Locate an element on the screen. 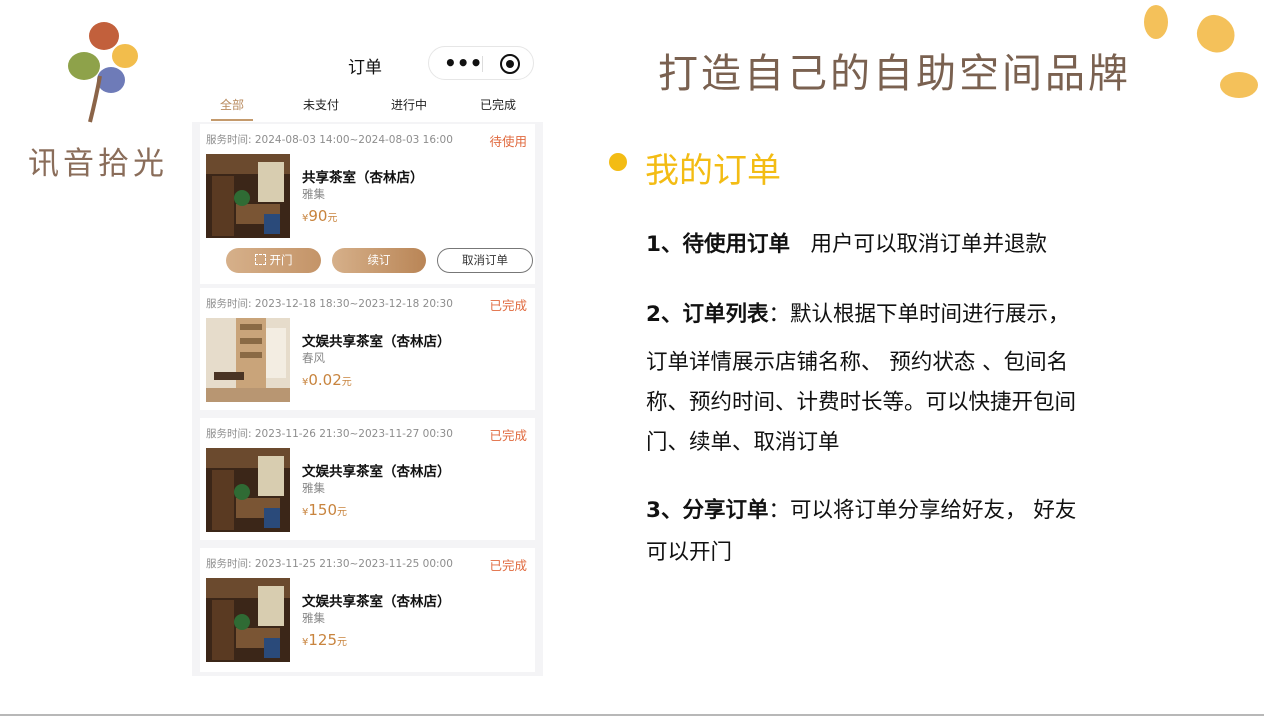  feature-text: 可以开门 is located at coordinates (689, 552).